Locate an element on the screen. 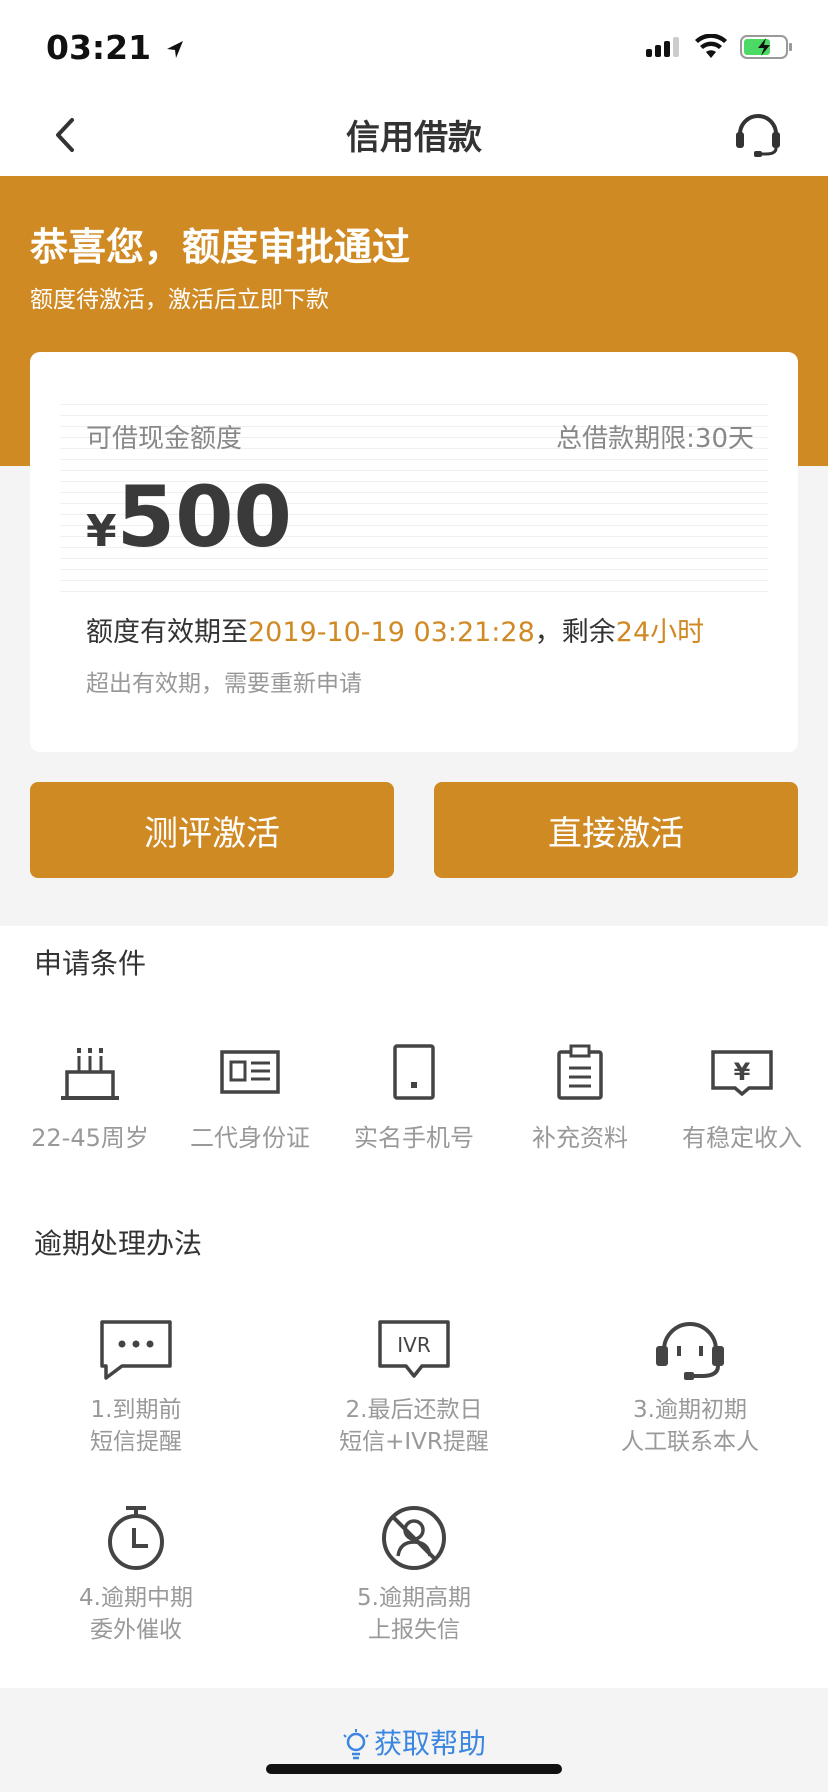  id-card-icon is located at coordinates (250, 1072).